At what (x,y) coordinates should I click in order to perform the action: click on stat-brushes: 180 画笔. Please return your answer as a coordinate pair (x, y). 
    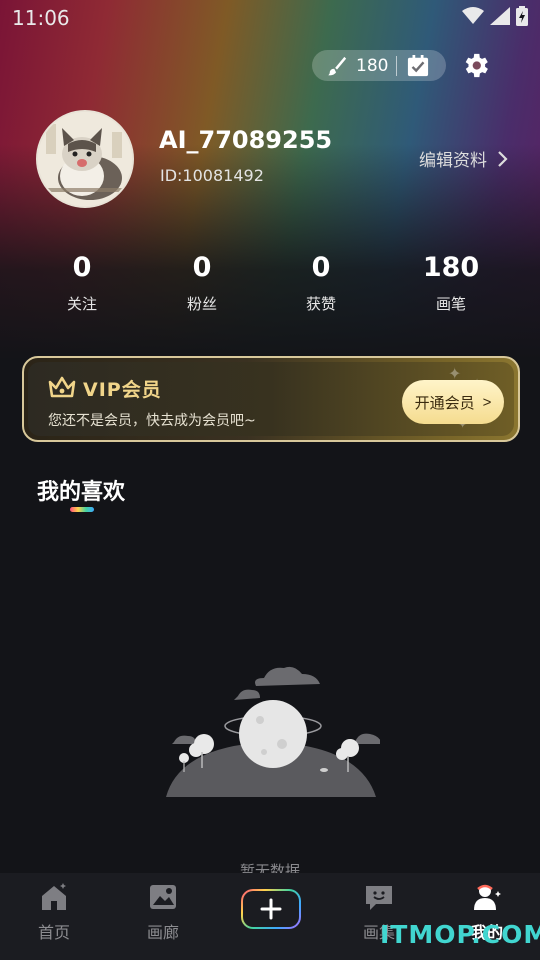
    Looking at the image, I should click on (451, 283).